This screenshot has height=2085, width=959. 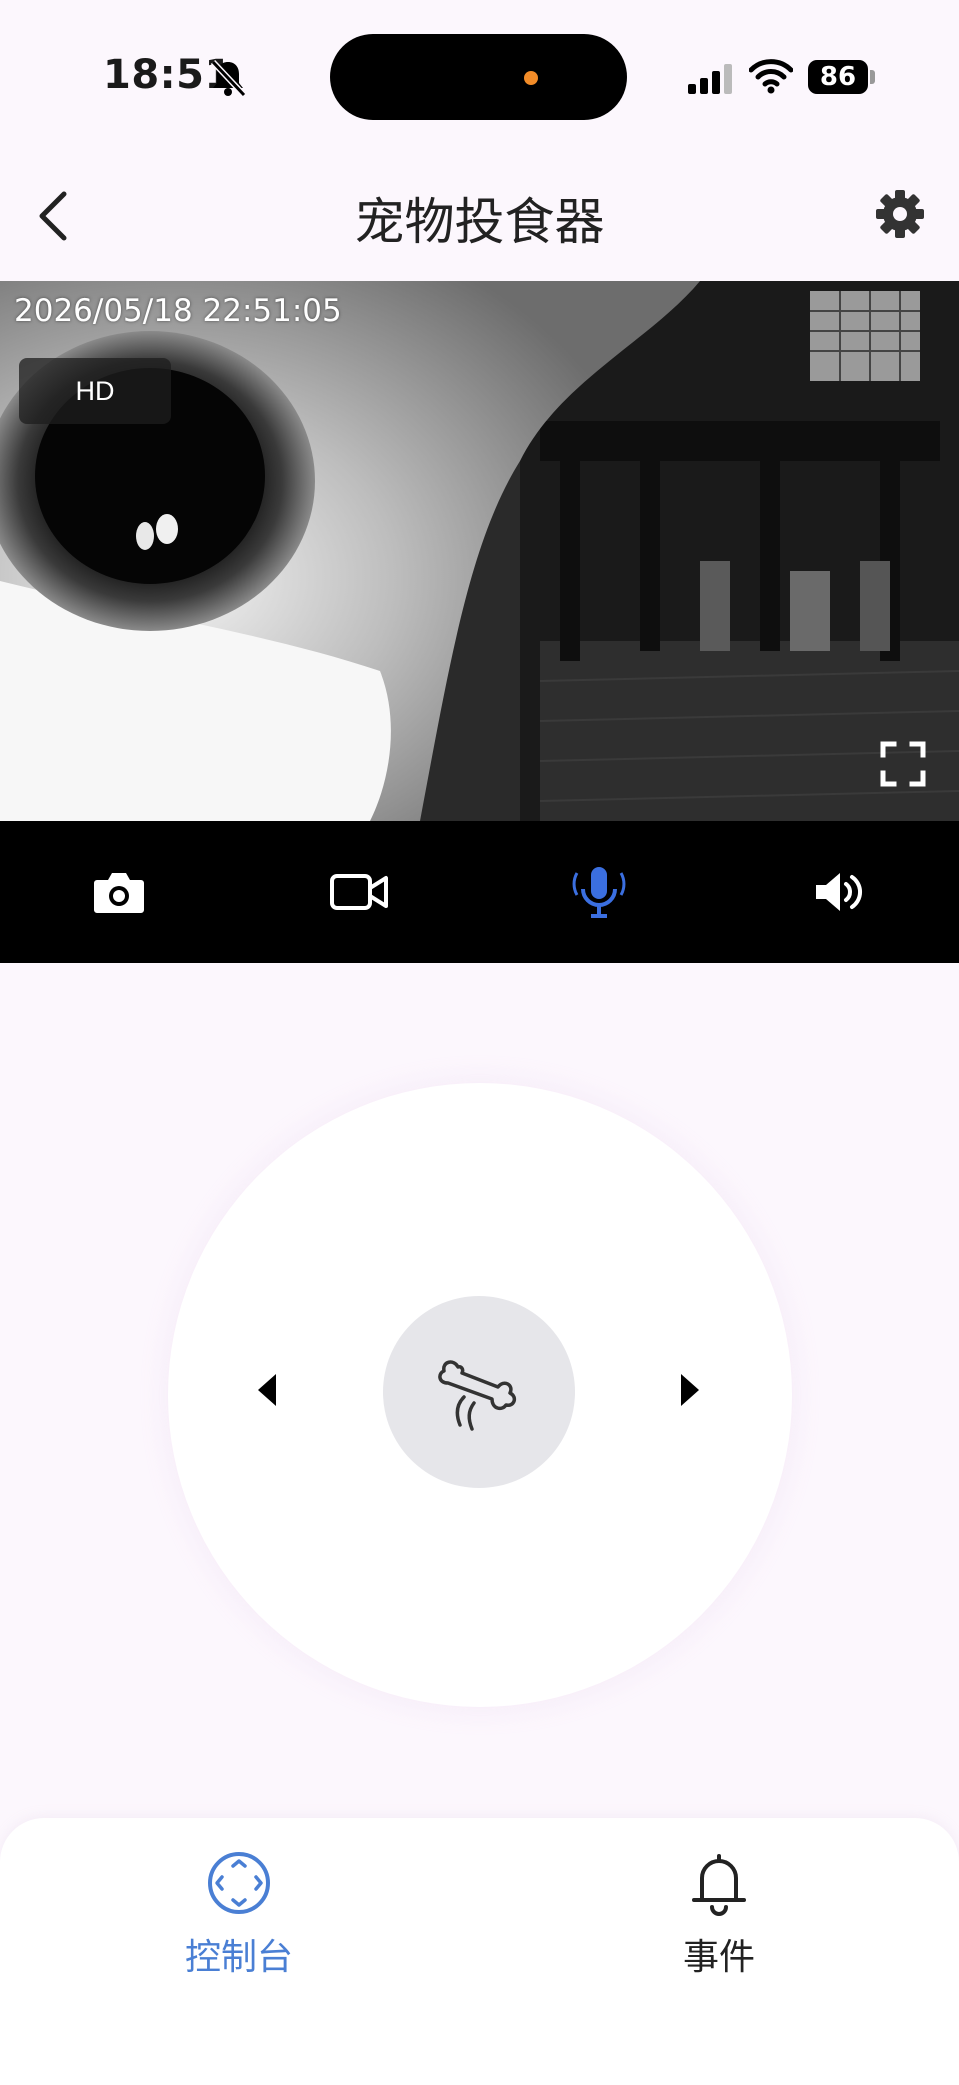 I want to click on joystick-icon, so click(x=239, y=1883).